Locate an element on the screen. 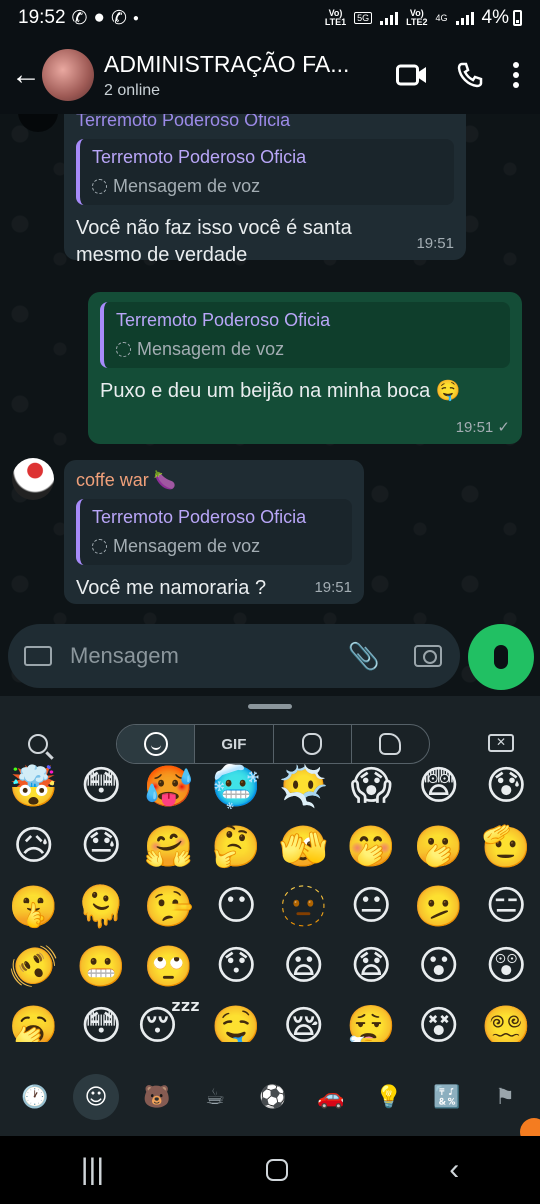  emoji-key: 🫢 is located at coordinates (439, 846).